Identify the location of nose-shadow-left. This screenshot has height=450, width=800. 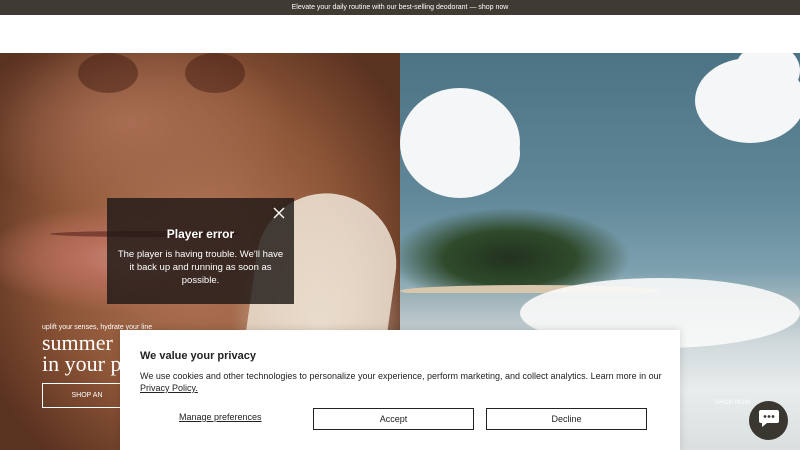
(108, 73).